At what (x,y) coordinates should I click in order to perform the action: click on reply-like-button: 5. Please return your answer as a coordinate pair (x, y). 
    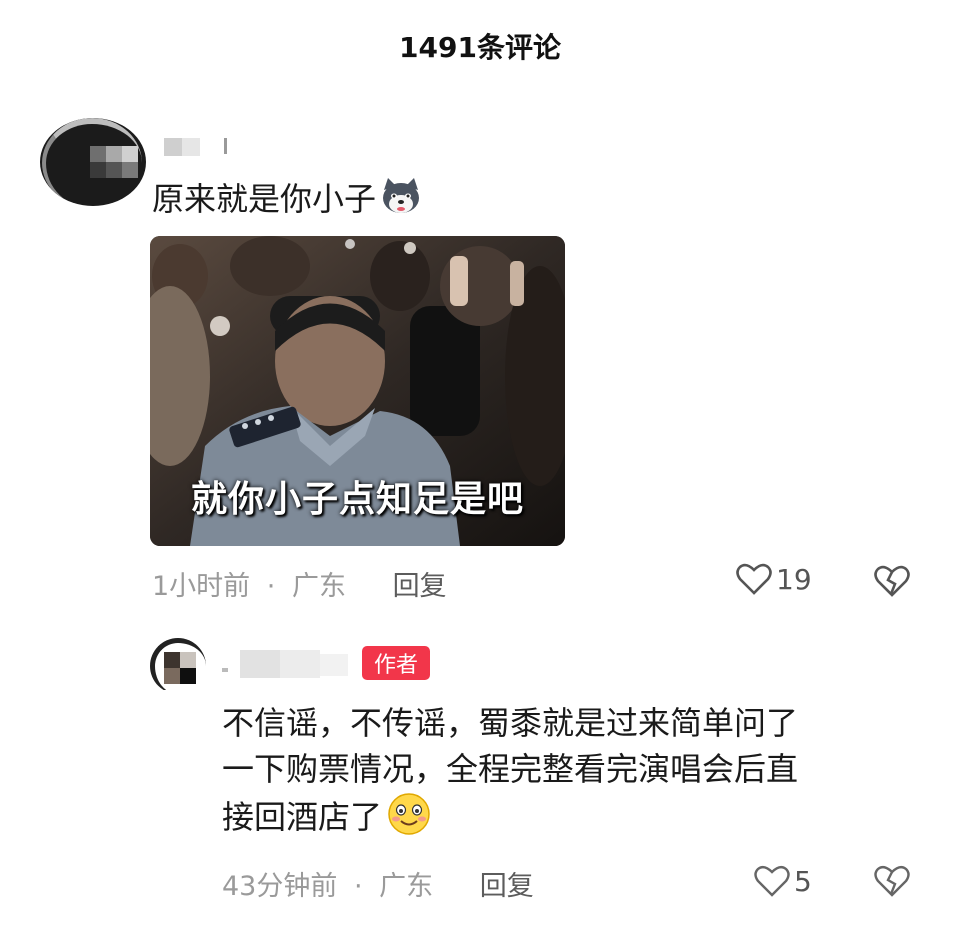
    Looking at the image, I should click on (783, 881).